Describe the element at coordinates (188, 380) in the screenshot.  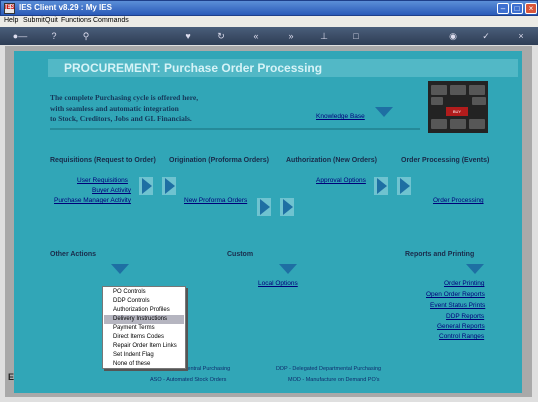
I see `legend-aso: ASO - Automated Stock Orders` at that location.